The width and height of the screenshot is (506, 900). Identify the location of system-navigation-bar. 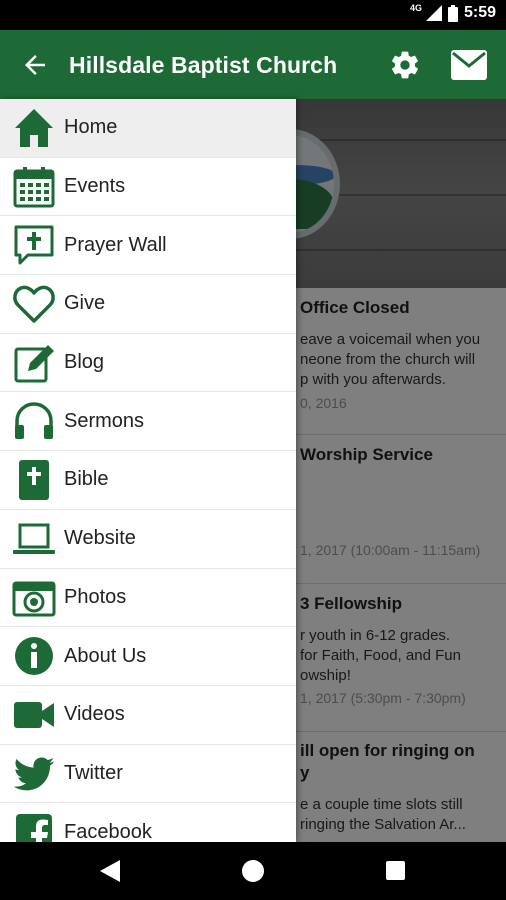
(253, 871).